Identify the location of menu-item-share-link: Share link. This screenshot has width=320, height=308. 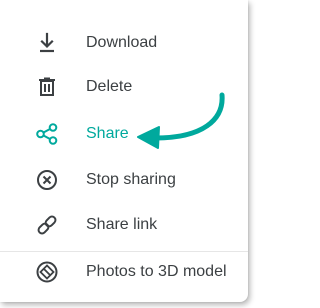
(124, 225).